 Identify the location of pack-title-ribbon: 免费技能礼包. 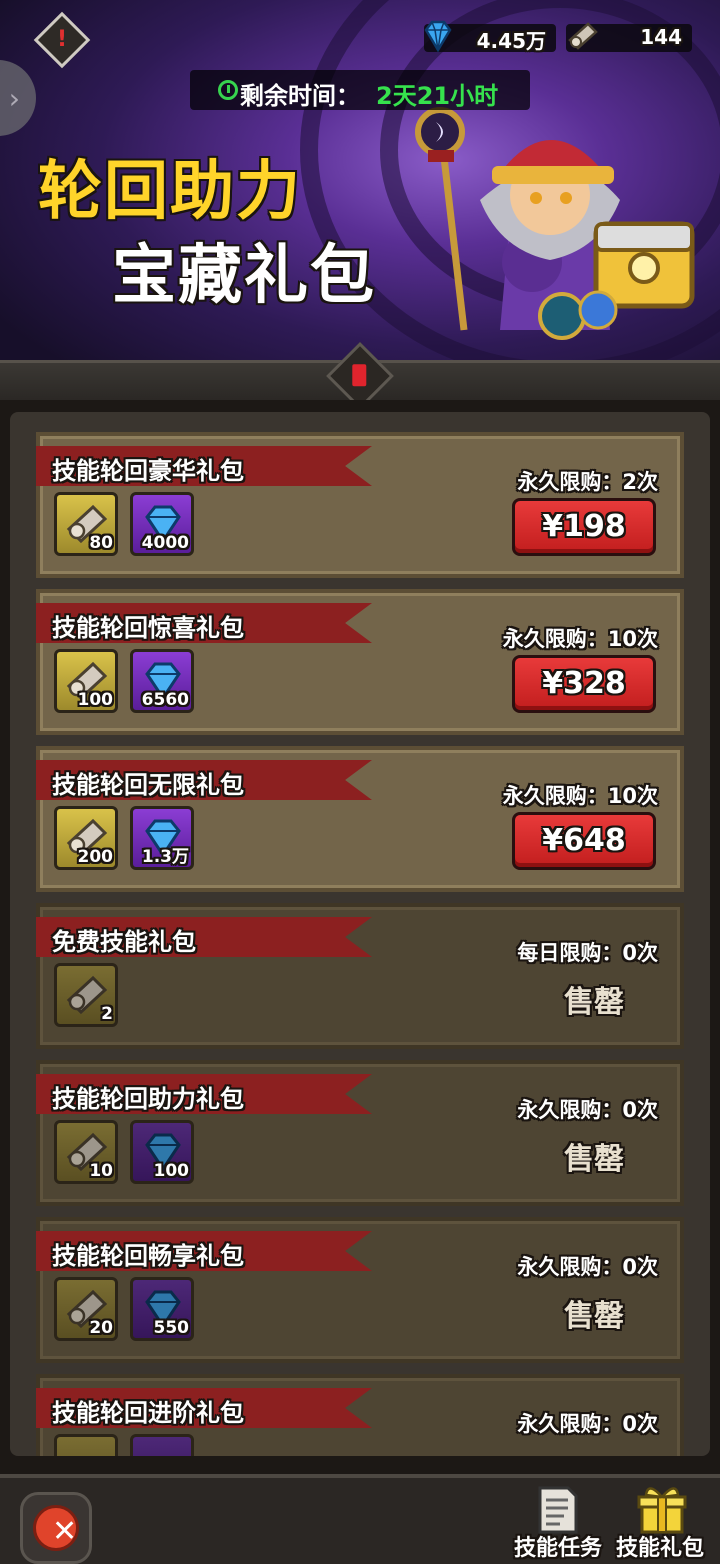
(204, 937).